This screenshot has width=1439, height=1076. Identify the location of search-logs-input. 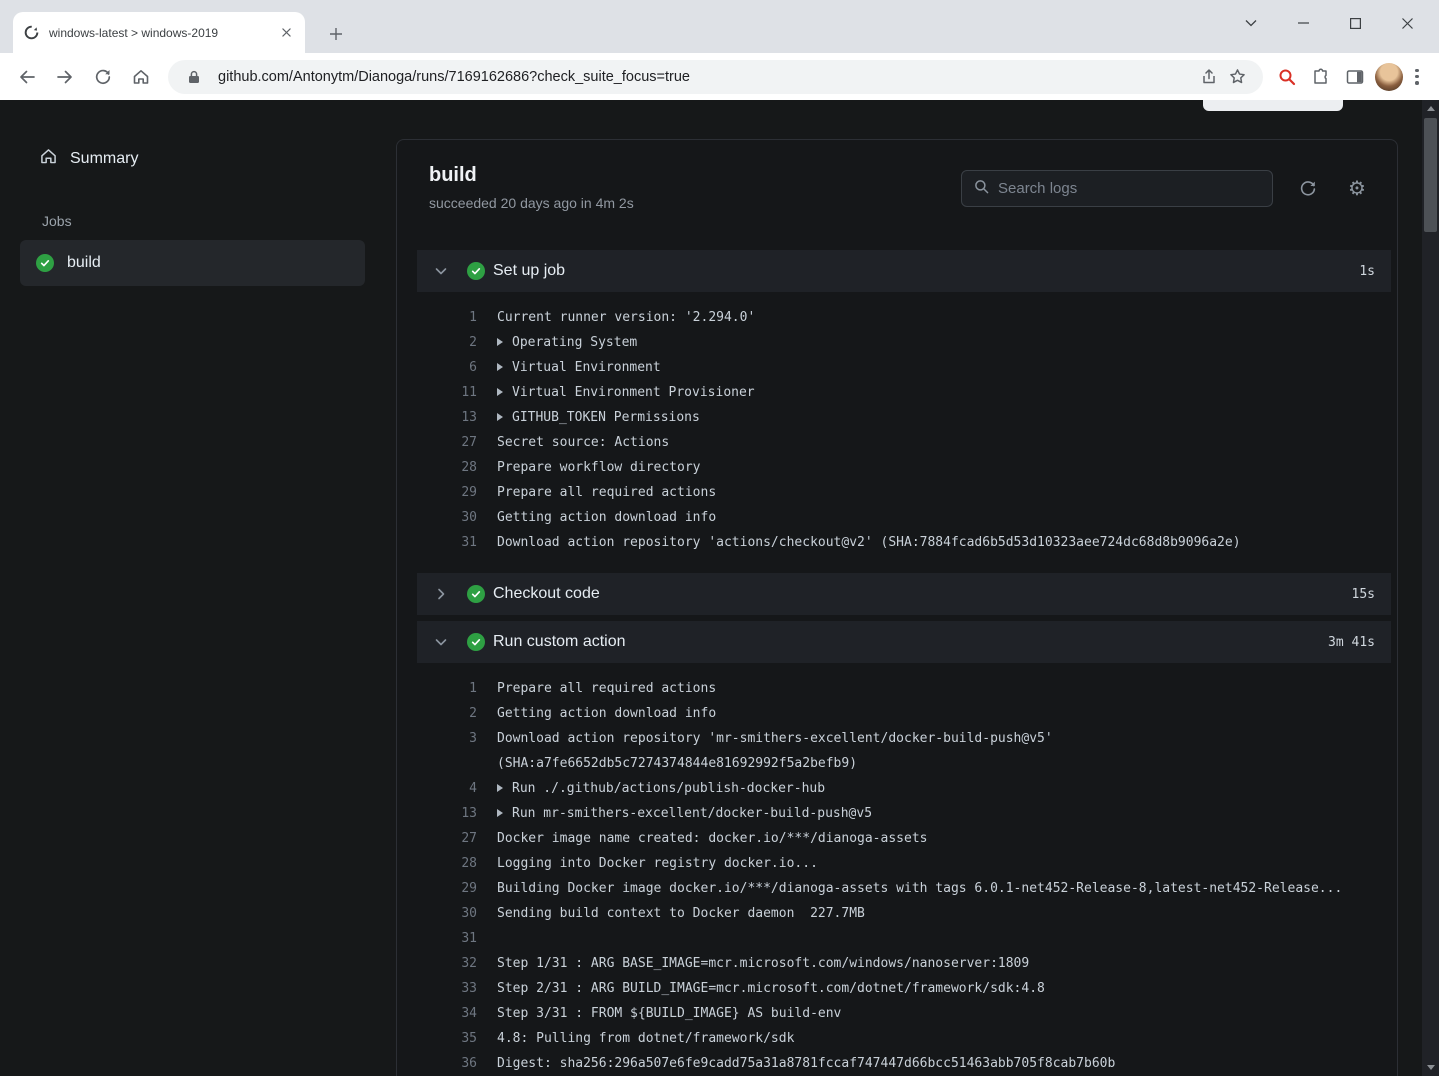
(1129, 188).